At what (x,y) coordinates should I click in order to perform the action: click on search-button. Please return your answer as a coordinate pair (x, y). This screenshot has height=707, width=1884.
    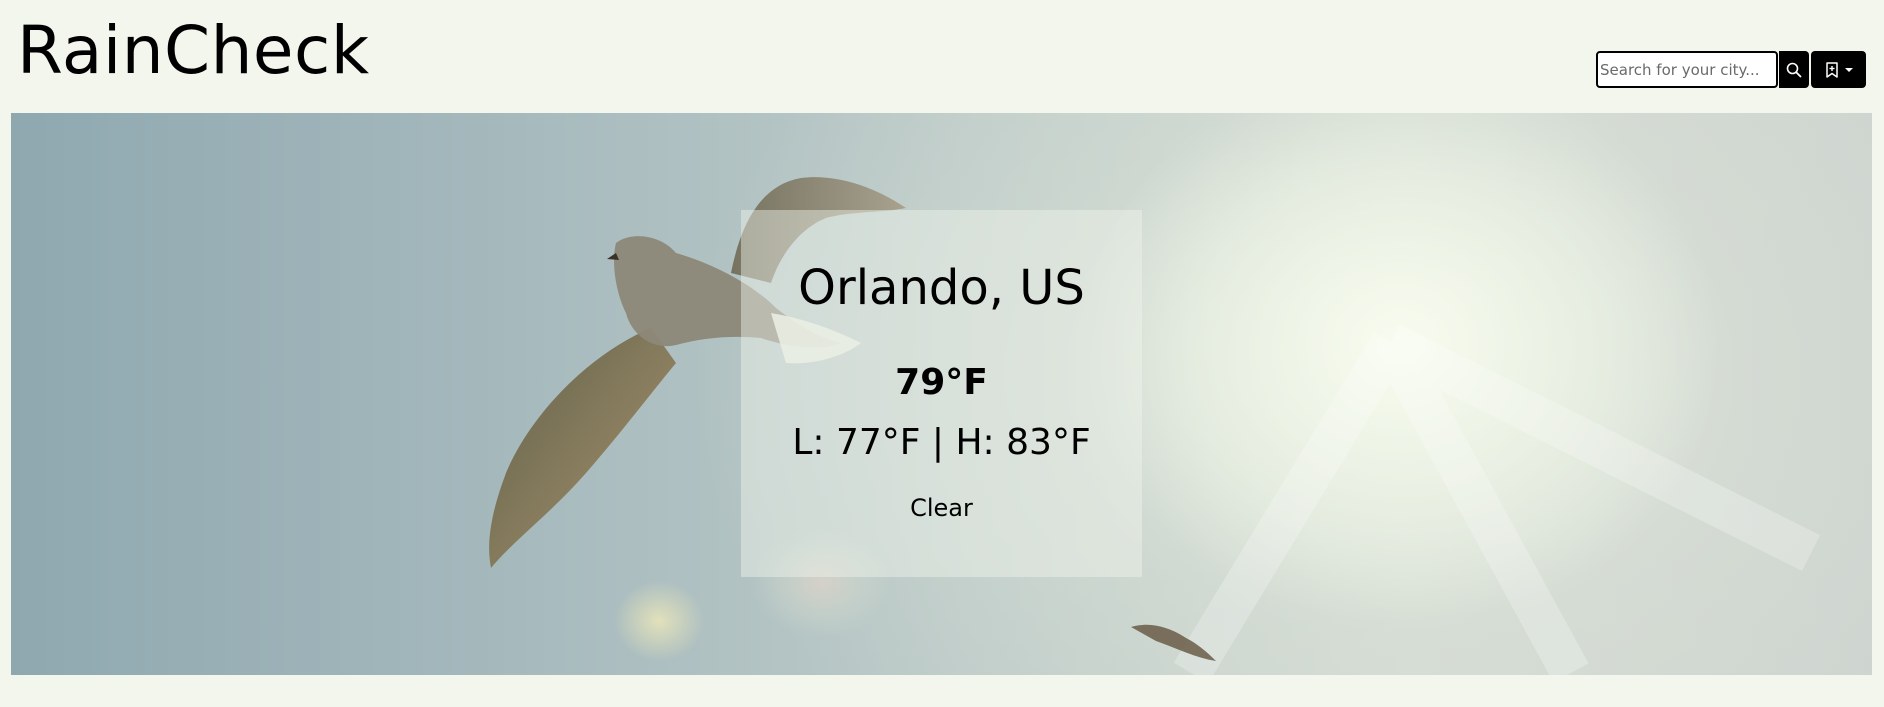
    Looking at the image, I should click on (1794, 69).